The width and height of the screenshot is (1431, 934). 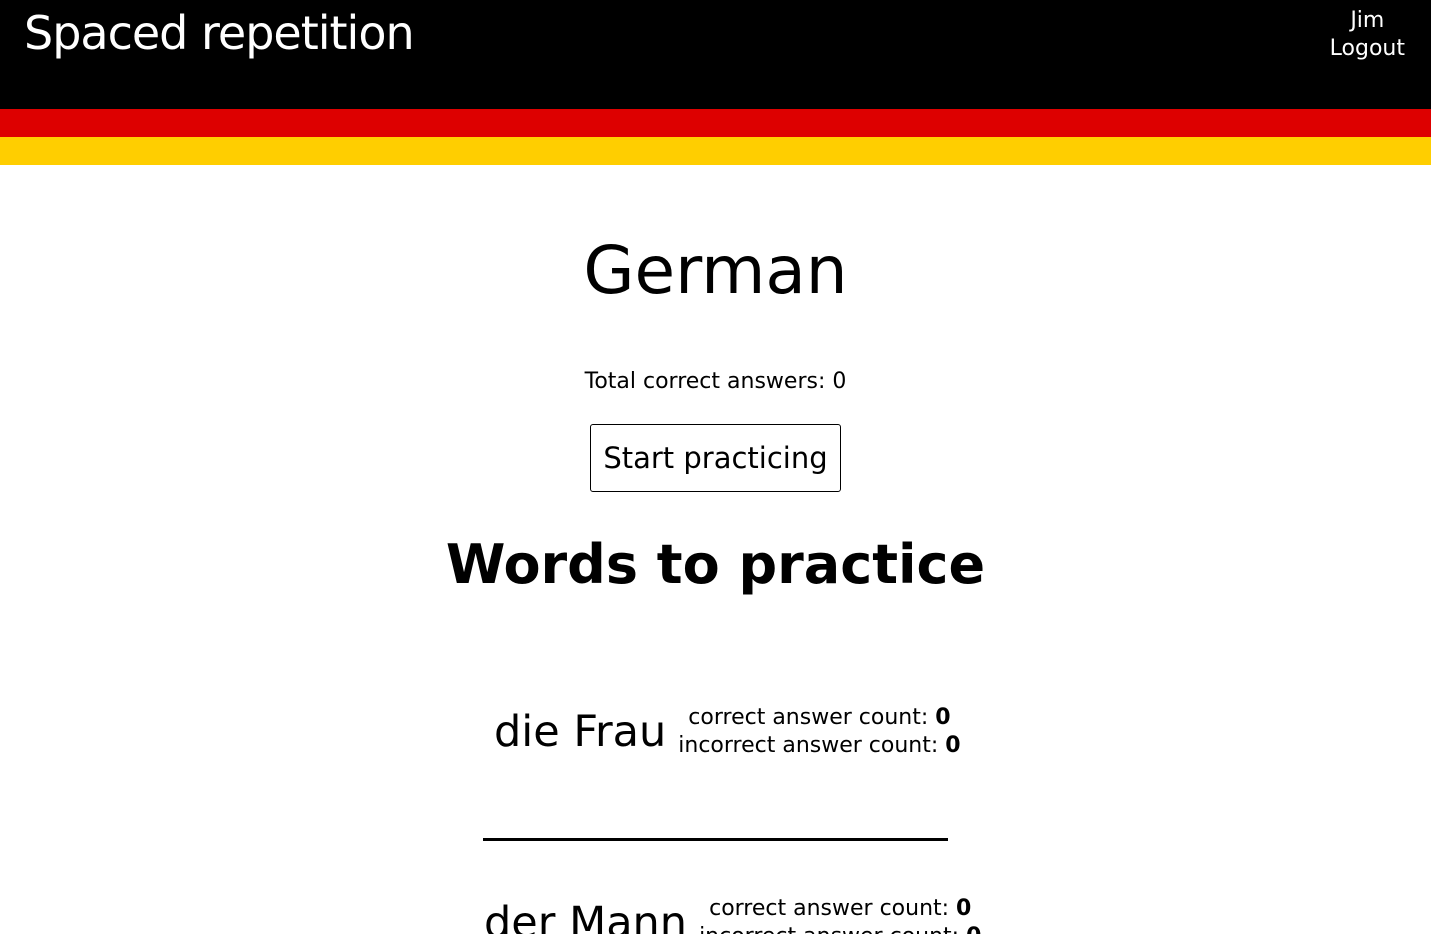 What do you see at coordinates (219, 33) in the screenshot?
I see `app-title: Spaced repetition` at bounding box center [219, 33].